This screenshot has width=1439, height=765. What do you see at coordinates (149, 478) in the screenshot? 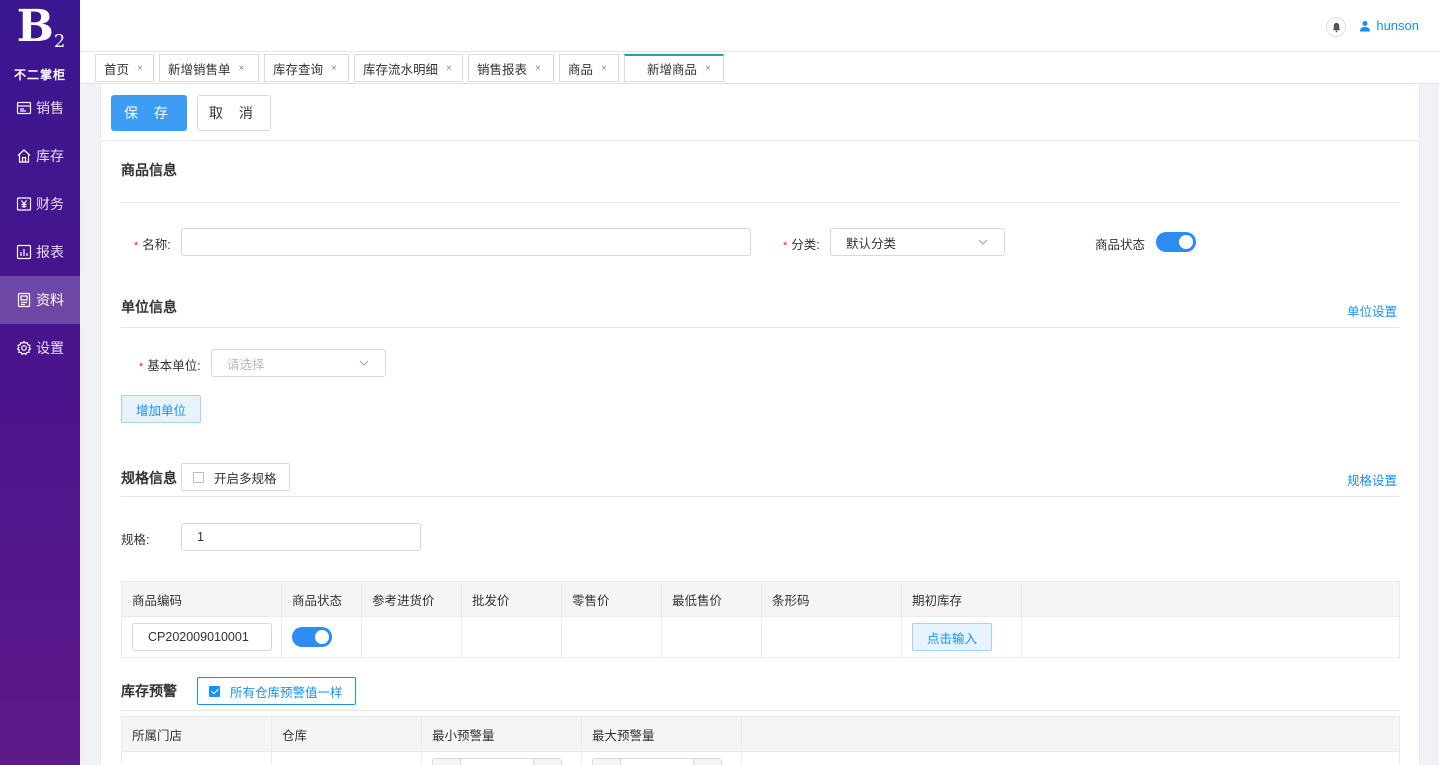
I see `section-title-spec-info: 规格信息` at bounding box center [149, 478].